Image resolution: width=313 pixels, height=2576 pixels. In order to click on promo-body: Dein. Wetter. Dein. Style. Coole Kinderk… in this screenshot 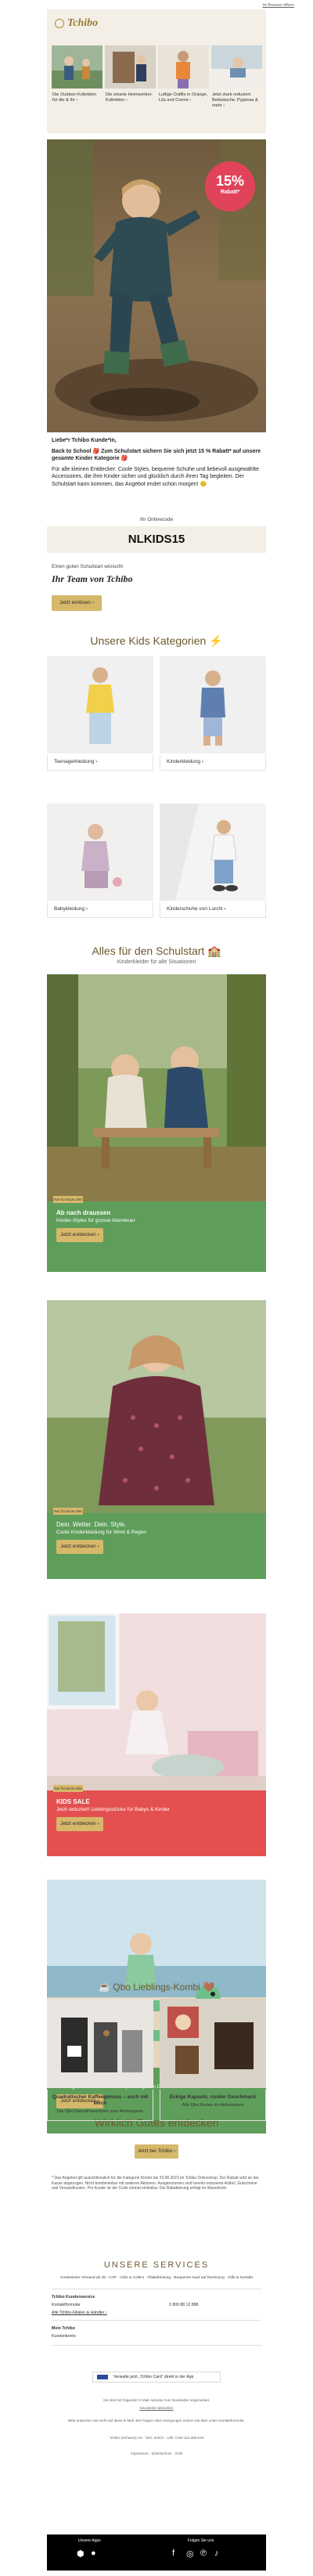, I will do `click(156, 1546)`.